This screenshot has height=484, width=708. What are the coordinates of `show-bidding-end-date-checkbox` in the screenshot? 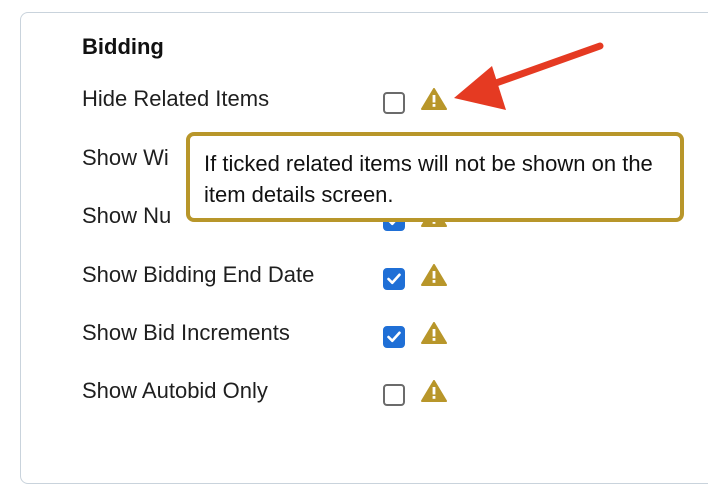 It's located at (394, 279).